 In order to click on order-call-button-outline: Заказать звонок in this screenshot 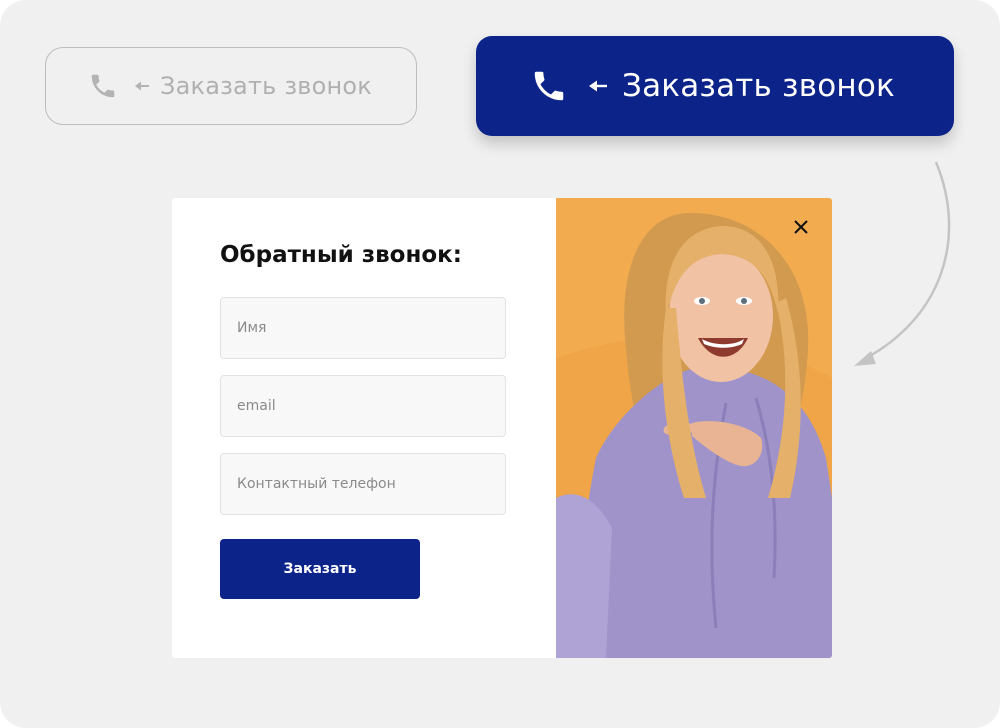, I will do `click(231, 86)`.